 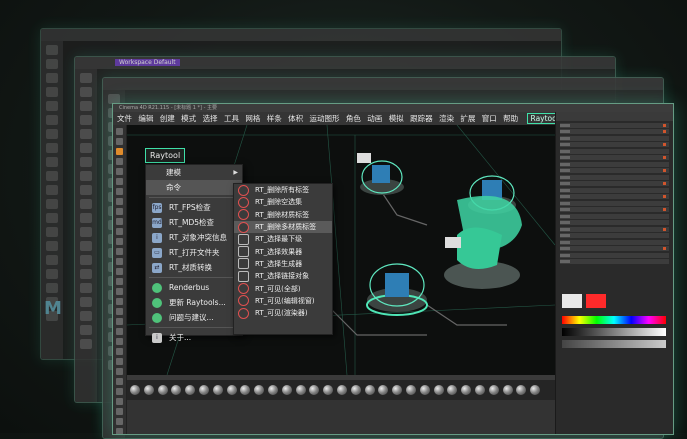 I want to click on texture-icon, so click(x=119, y=241).